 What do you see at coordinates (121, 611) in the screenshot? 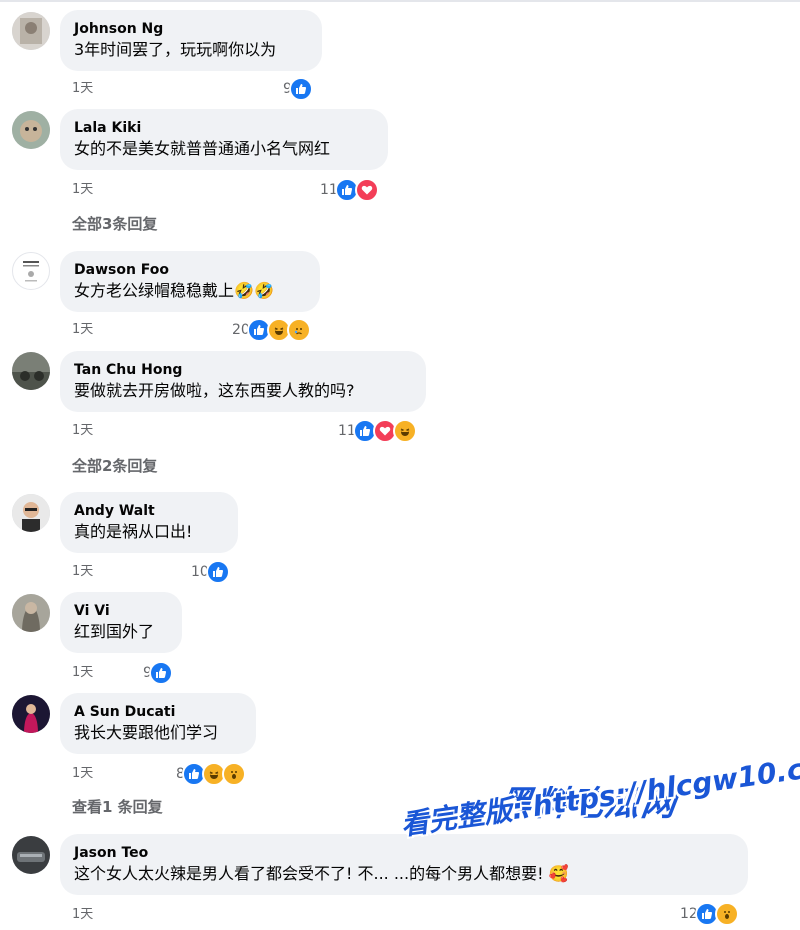
I see `comment-author: Vi Vi` at bounding box center [121, 611].